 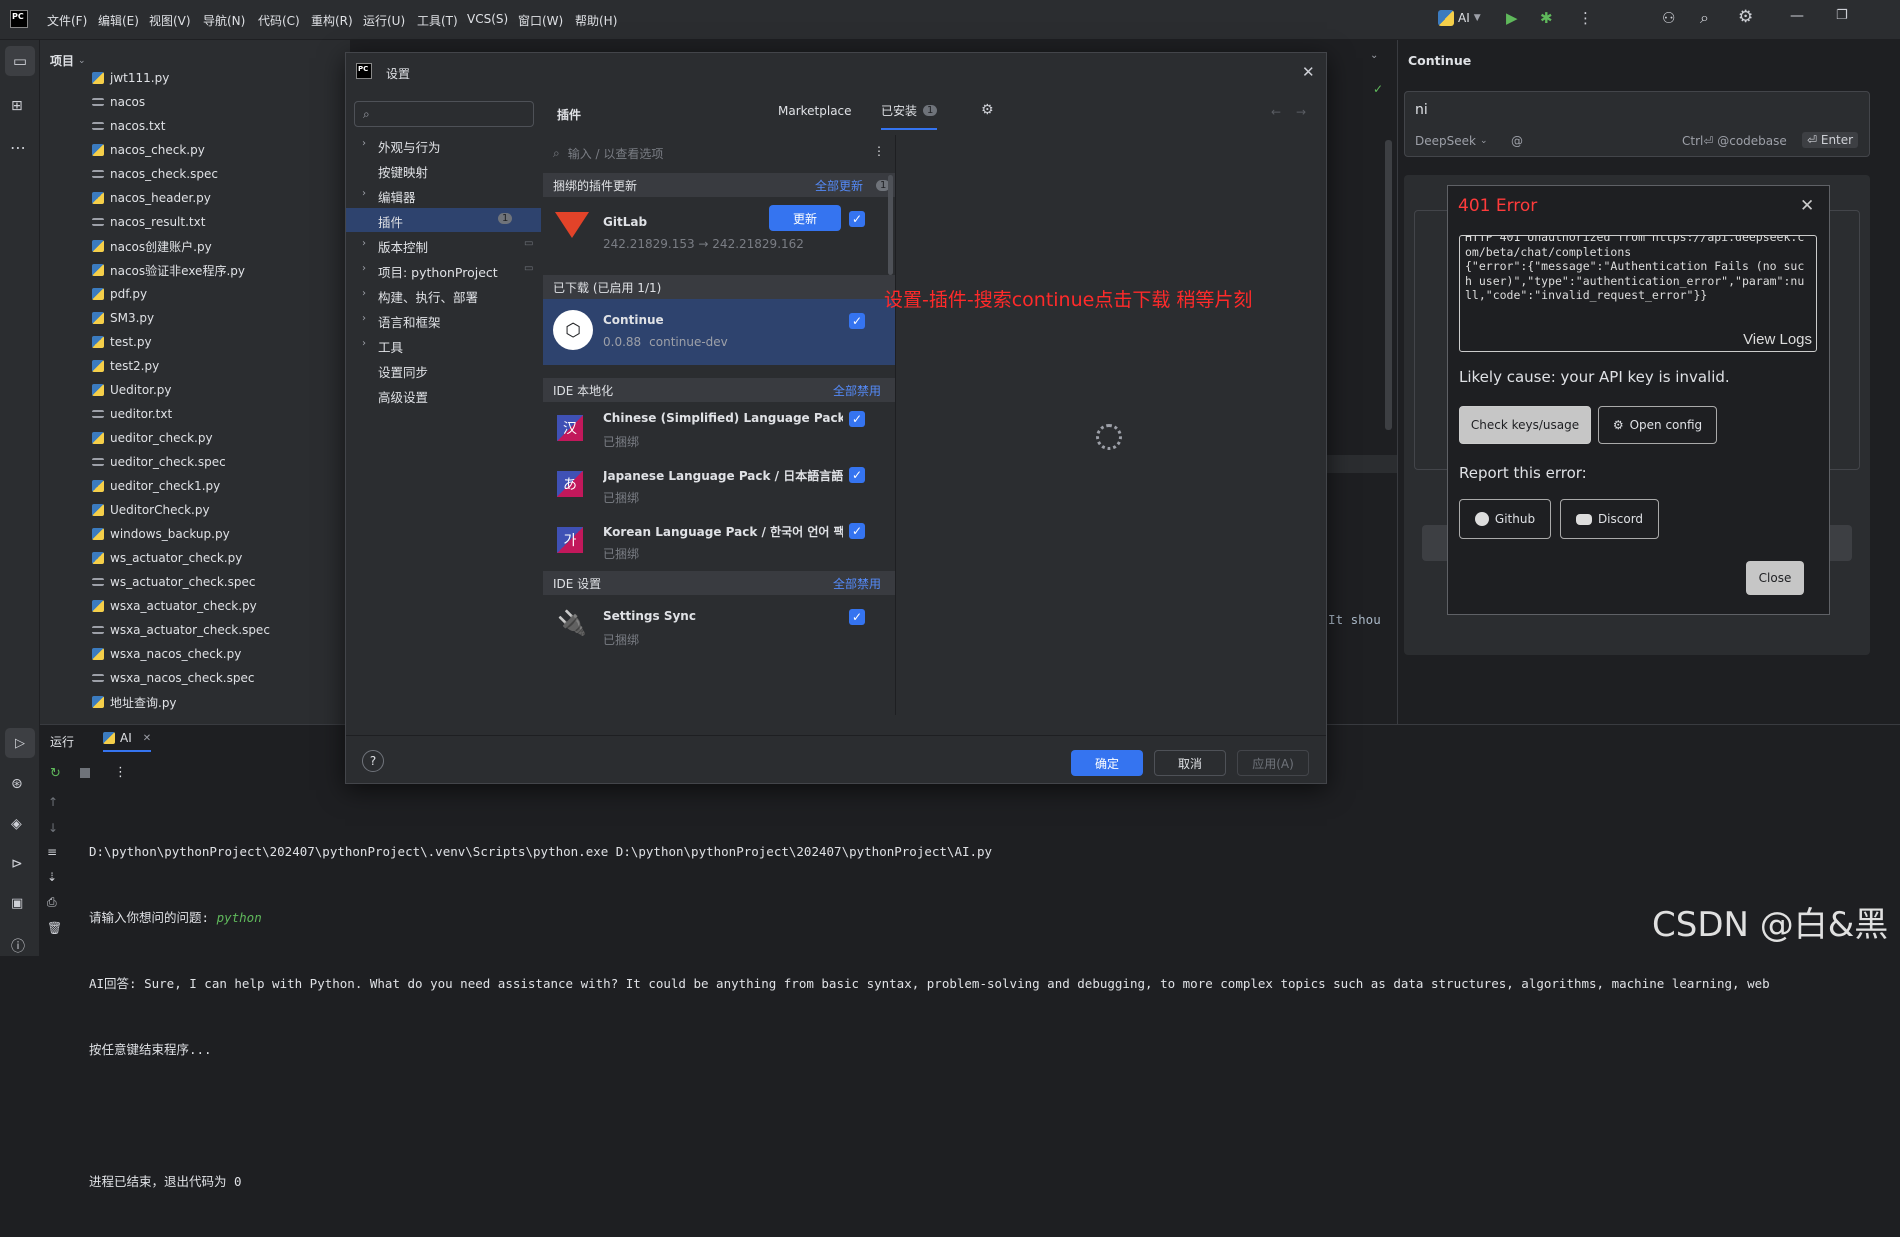 What do you see at coordinates (1842, 15) in the screenshot?
I see `restore-icon: ❐` at bounding box center [1842, 15].